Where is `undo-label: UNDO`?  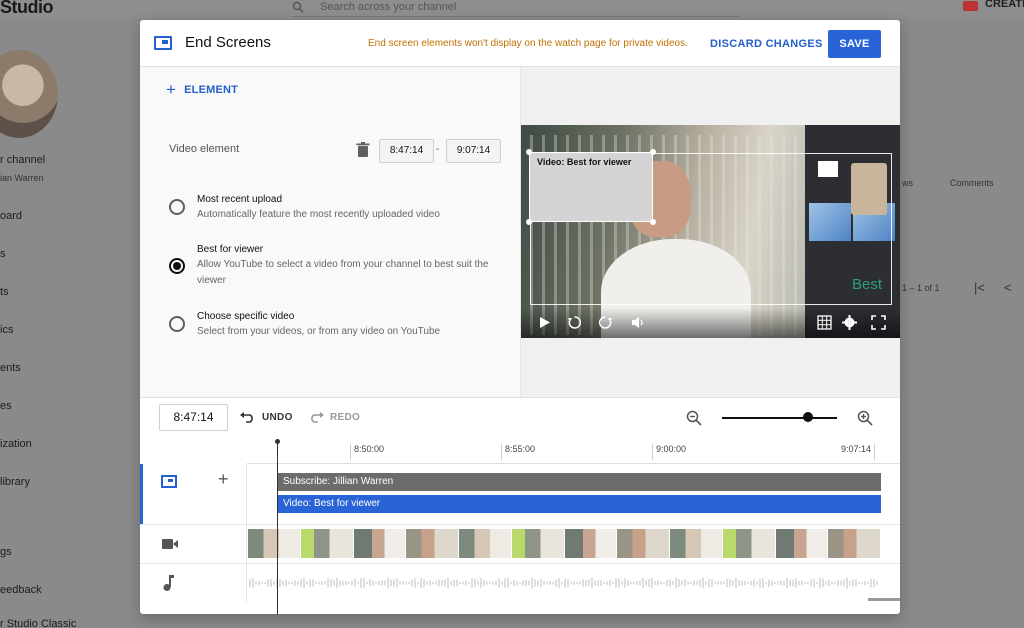 undo-label: UNDO is located at coordinates (277, 417).